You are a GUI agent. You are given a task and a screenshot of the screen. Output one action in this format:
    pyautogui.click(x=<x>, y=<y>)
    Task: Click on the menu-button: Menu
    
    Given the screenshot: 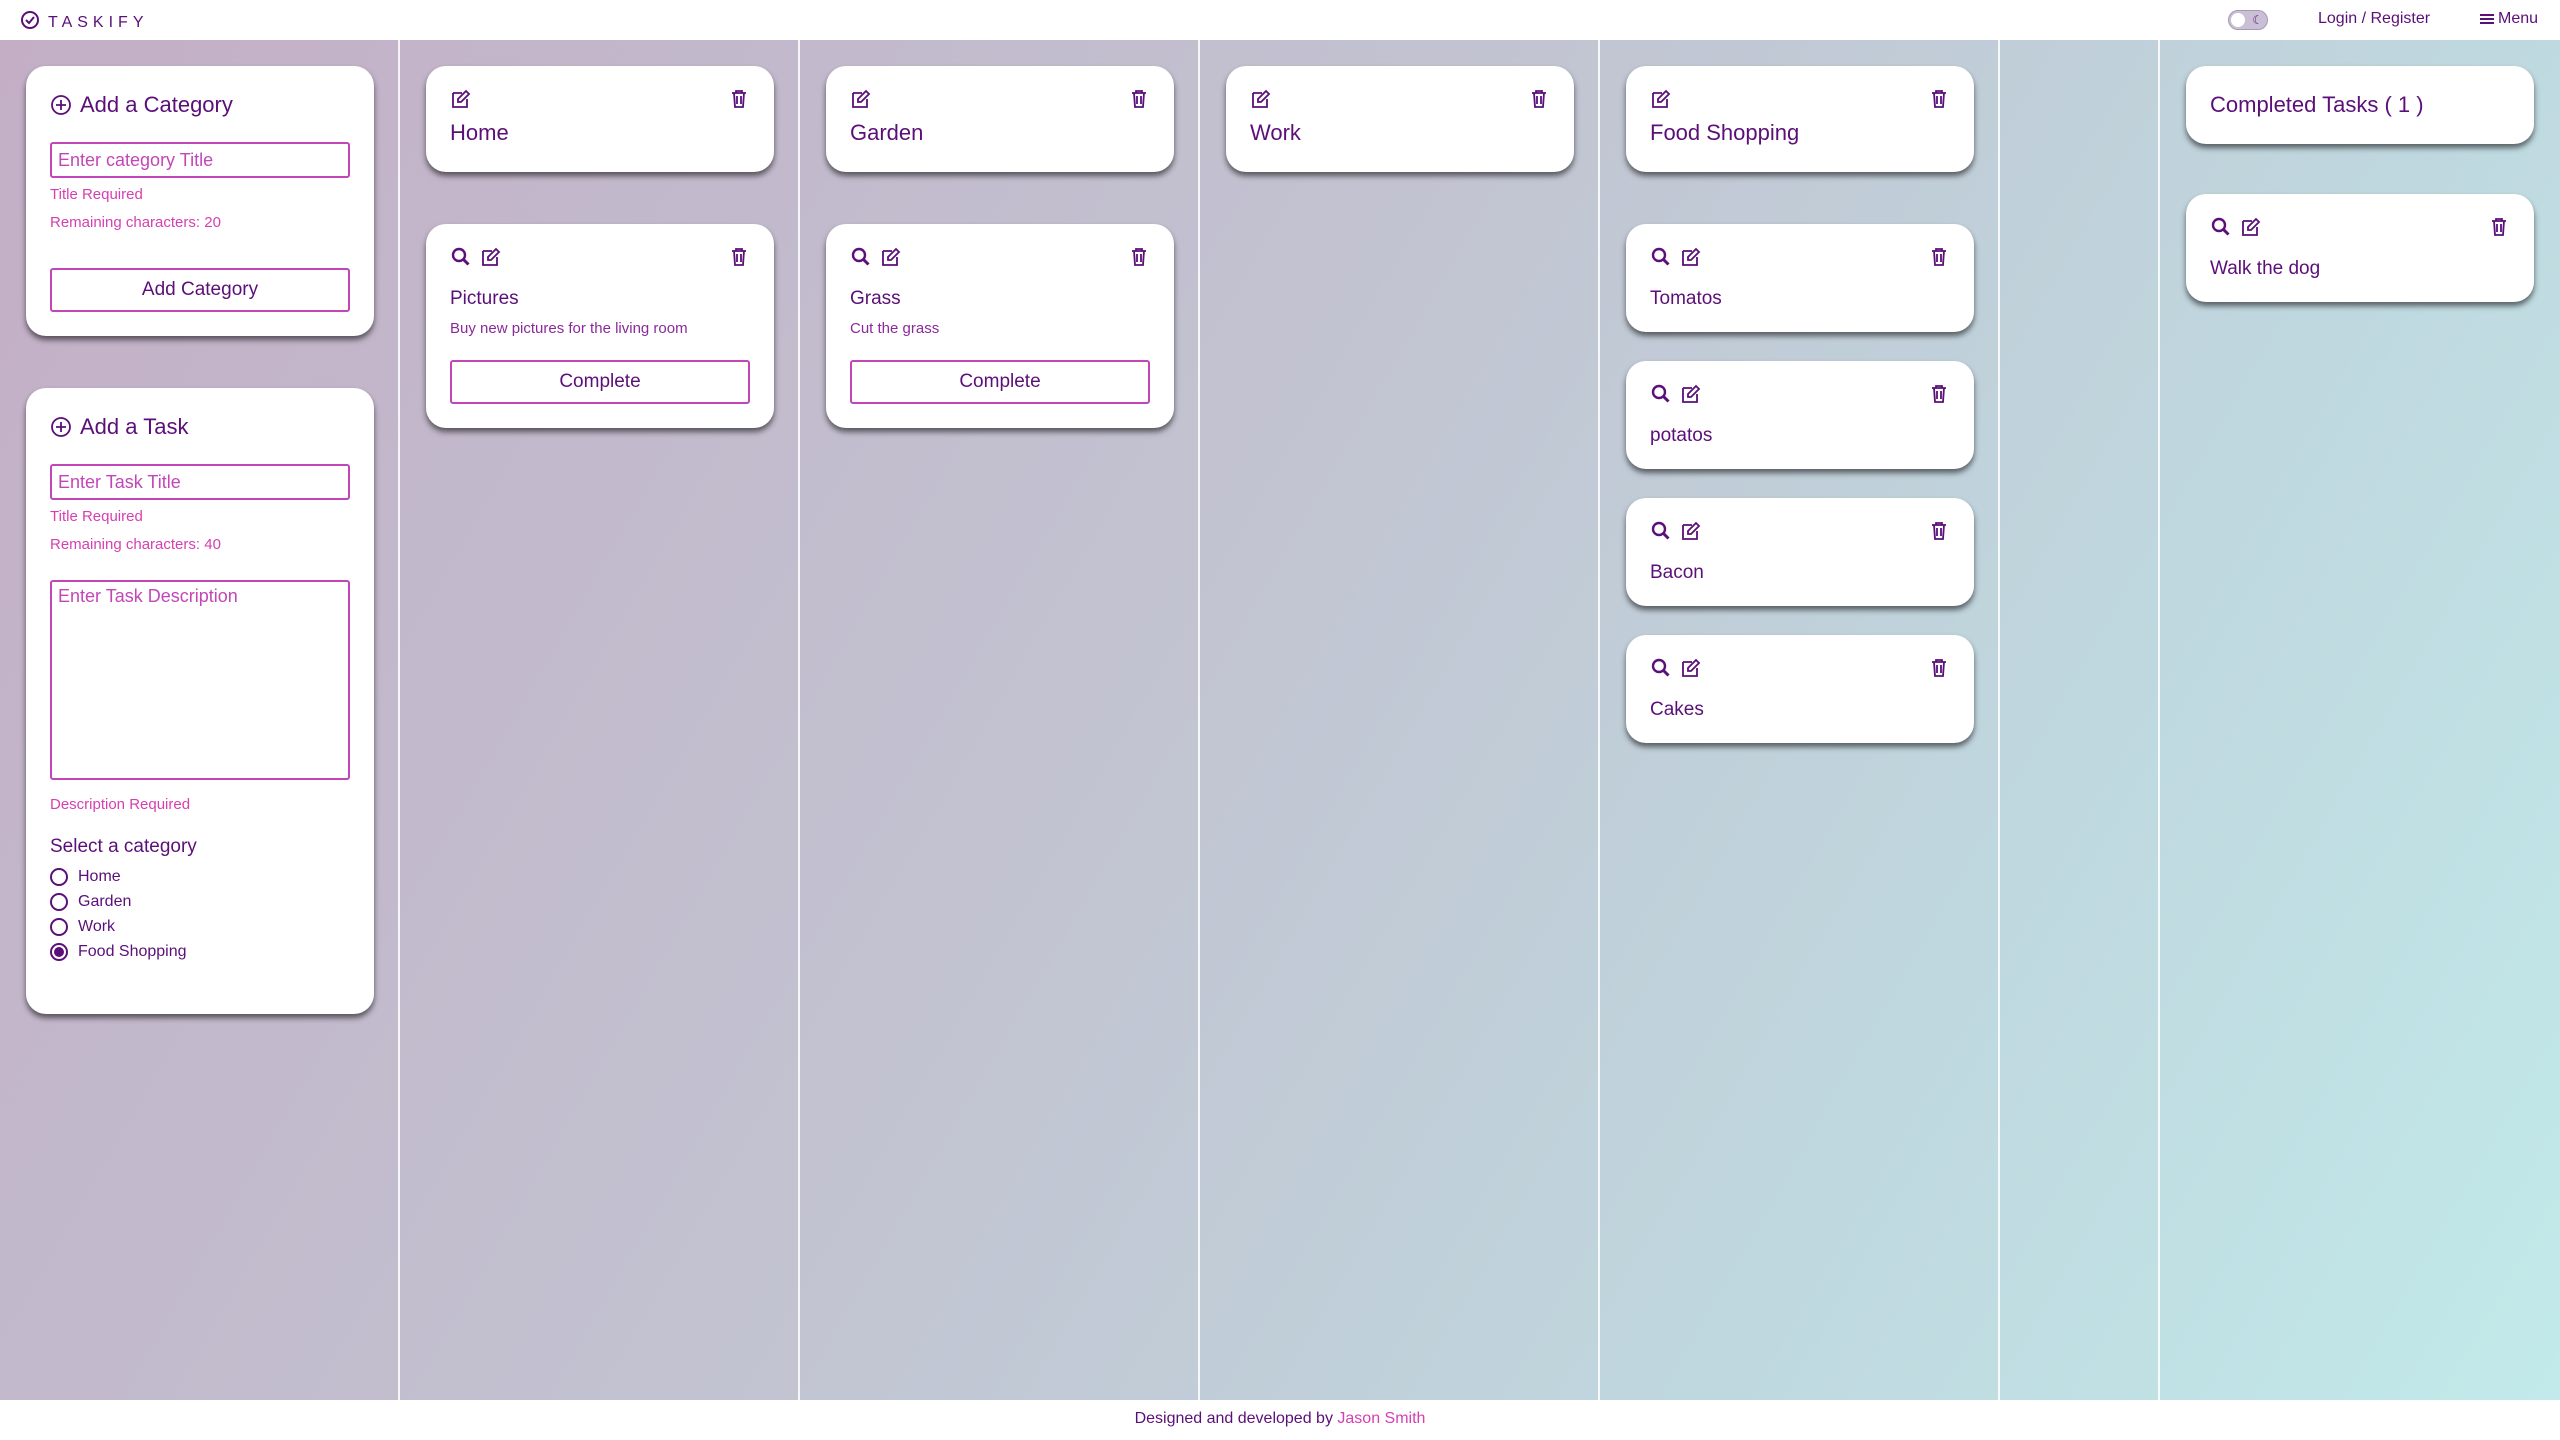 What is the action you would take?
    pyautogui.click(x=2509, y=19)
    